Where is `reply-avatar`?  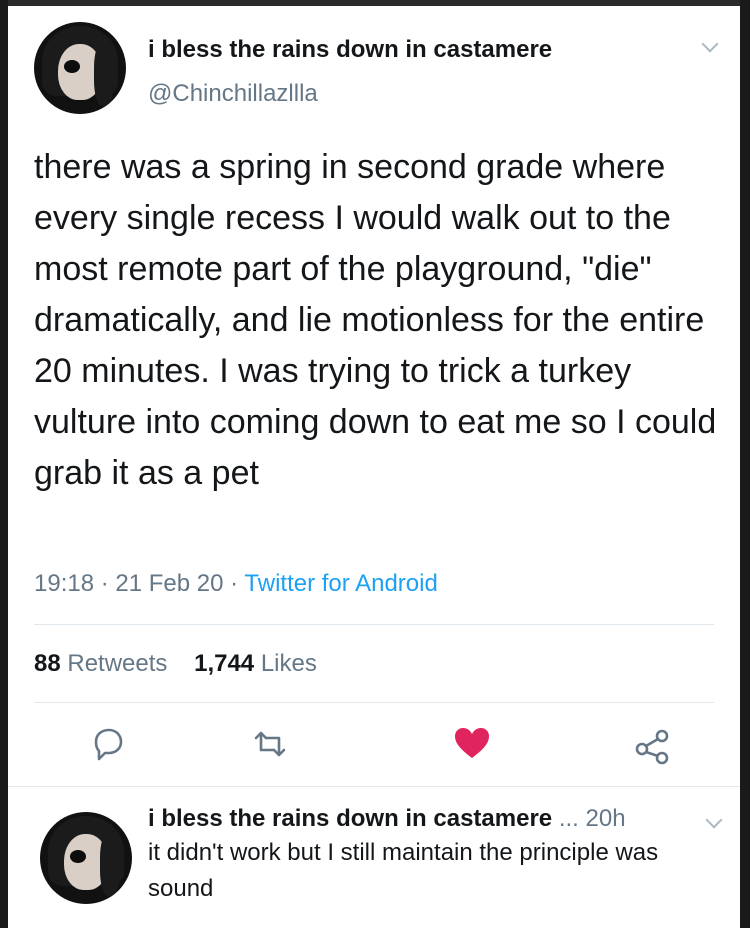 reply-avatar is located at coordinates (86, 858).